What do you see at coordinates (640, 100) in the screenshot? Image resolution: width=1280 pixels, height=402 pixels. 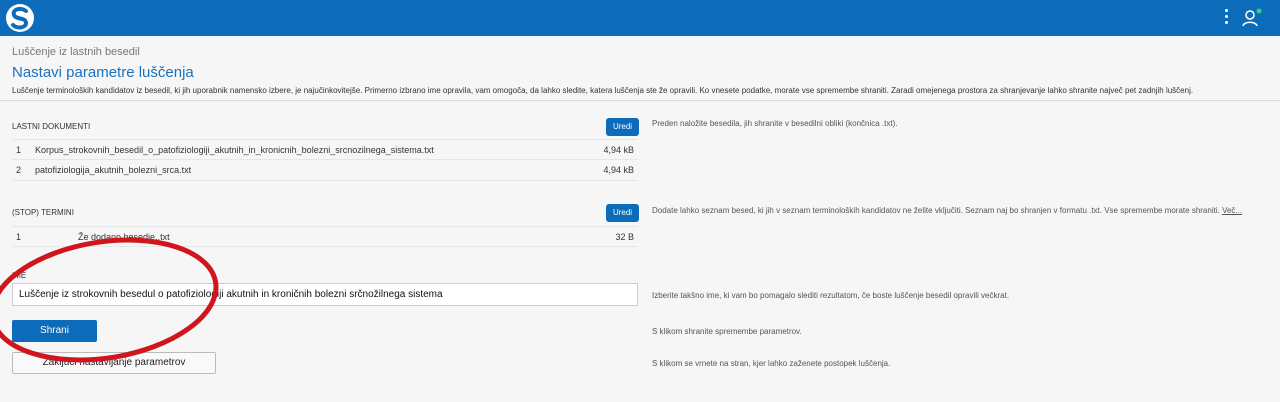 I see `divider` at bounding box center [640, 100].